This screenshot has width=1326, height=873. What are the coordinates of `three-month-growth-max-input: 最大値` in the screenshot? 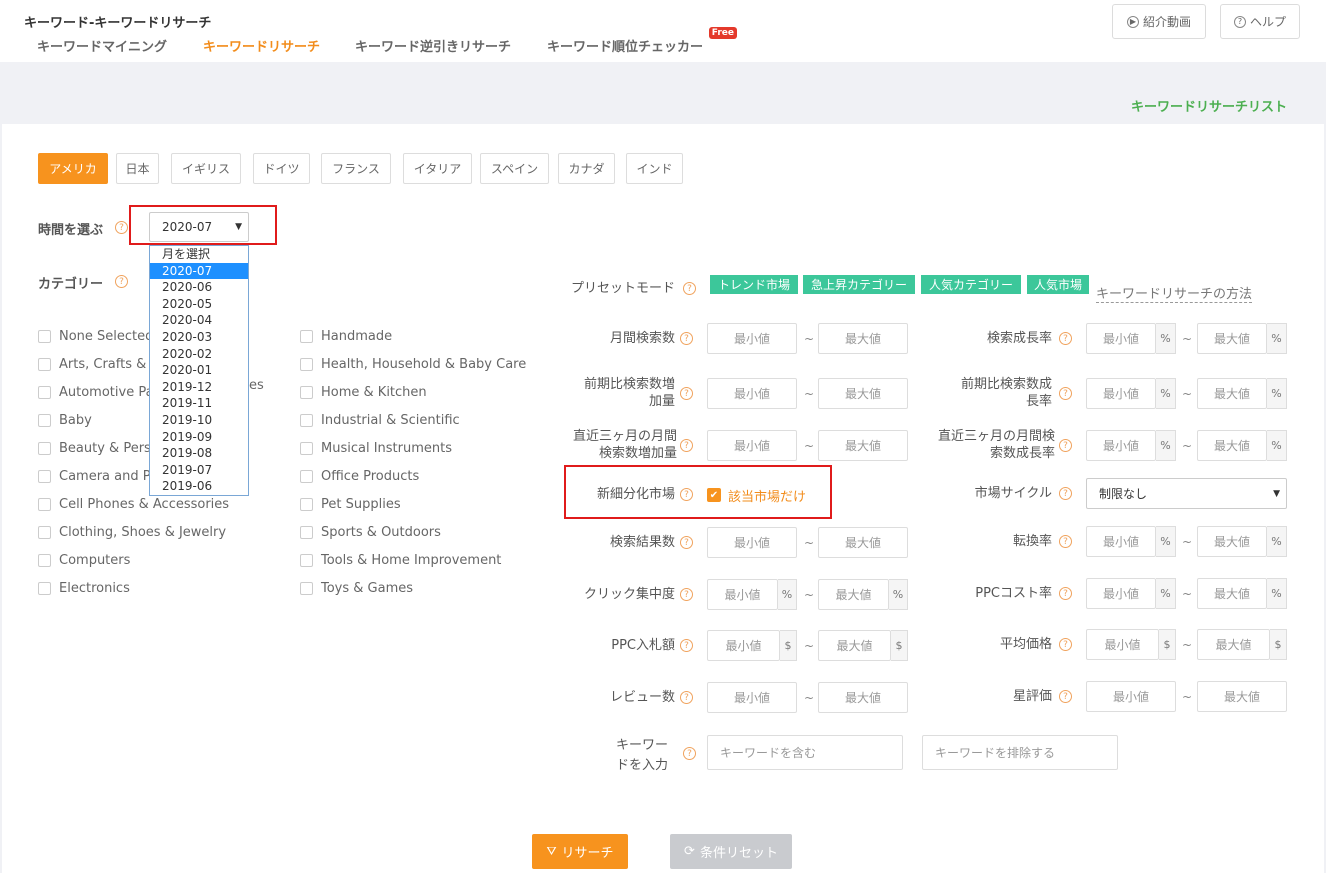 It's located at (1232, 445).